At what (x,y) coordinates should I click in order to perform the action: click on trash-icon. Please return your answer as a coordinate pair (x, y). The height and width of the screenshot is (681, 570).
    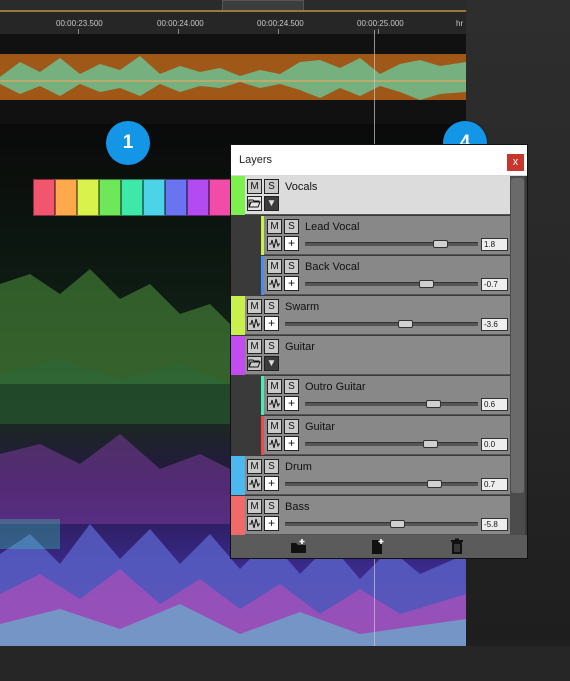
    Looking at the image, I should click on (457, 546).